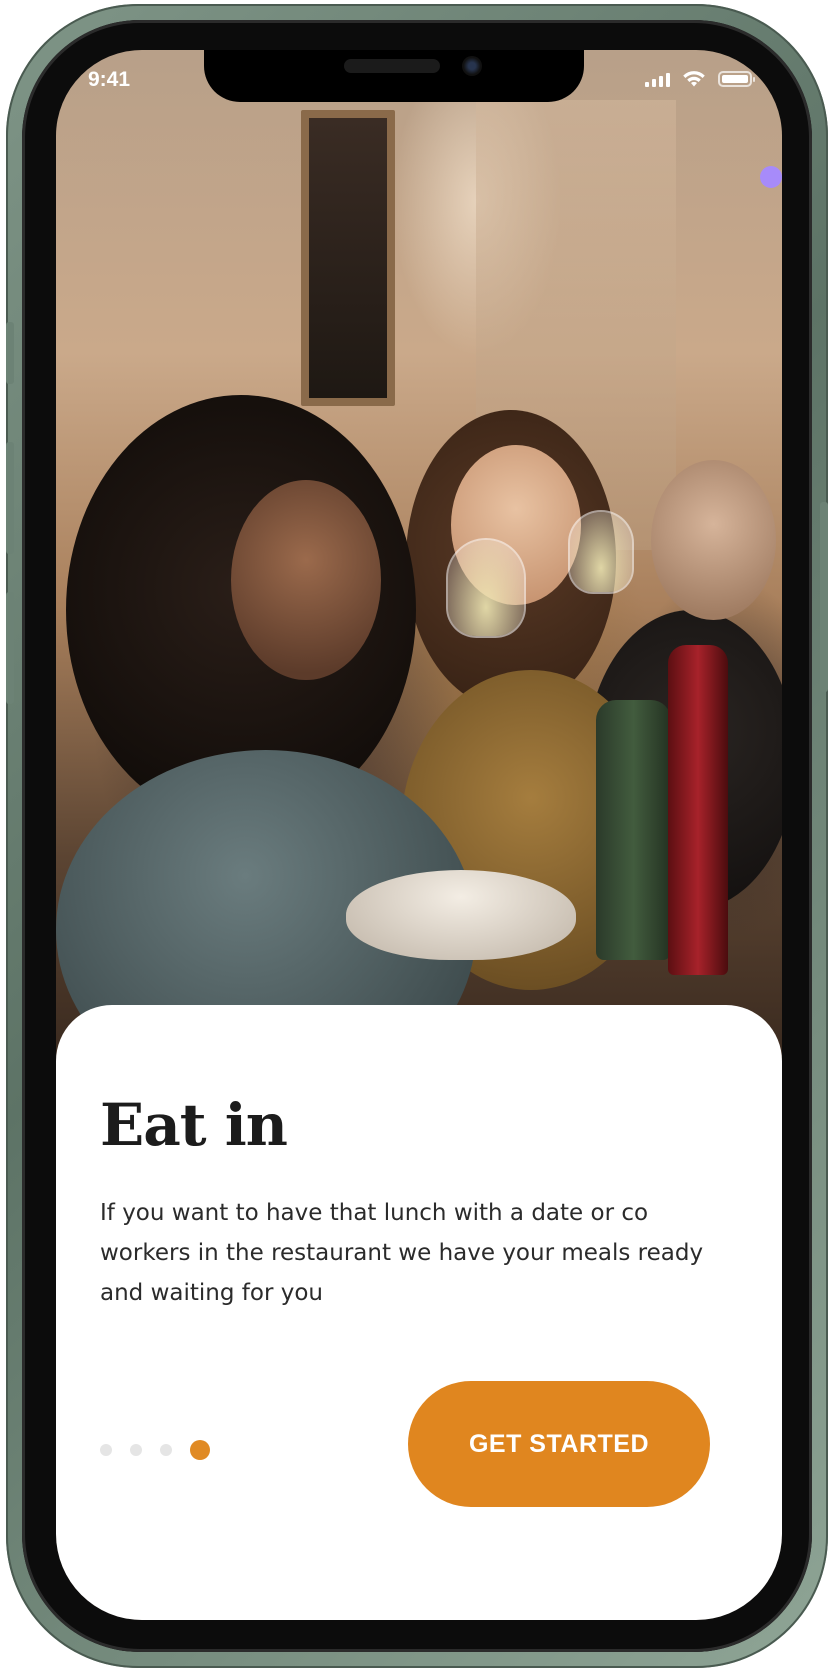 The width and height of the screenshot is (840, 1673). Describe the element at coordinates (155, 1450) in the screenshot. I see `pagination-dots` at that location.